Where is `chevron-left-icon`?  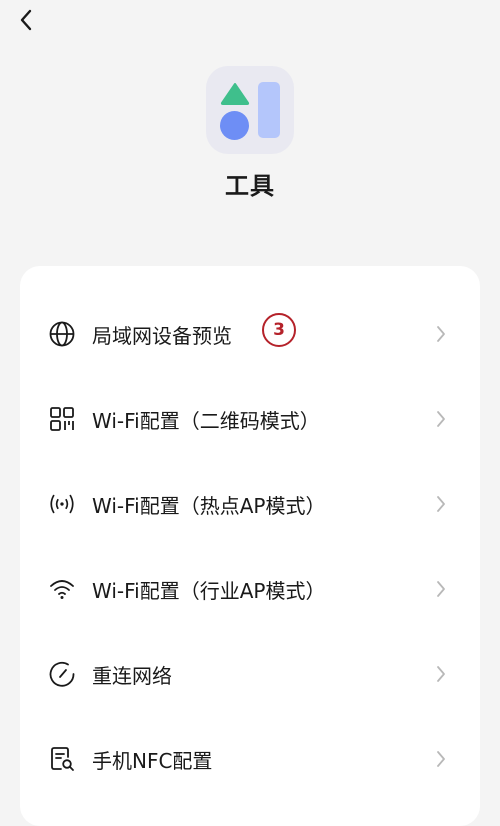 chevron-left-icon is located at coordinates (26, 20).